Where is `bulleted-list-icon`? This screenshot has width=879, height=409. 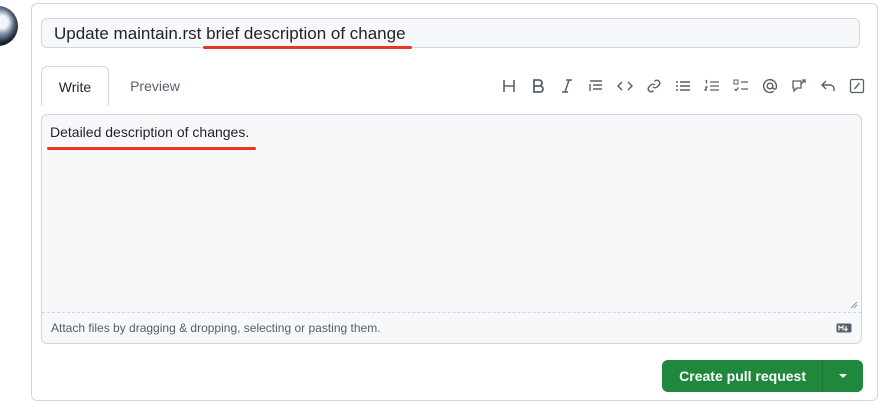 bulleted-list-icon is located at coordinates (683, 86).